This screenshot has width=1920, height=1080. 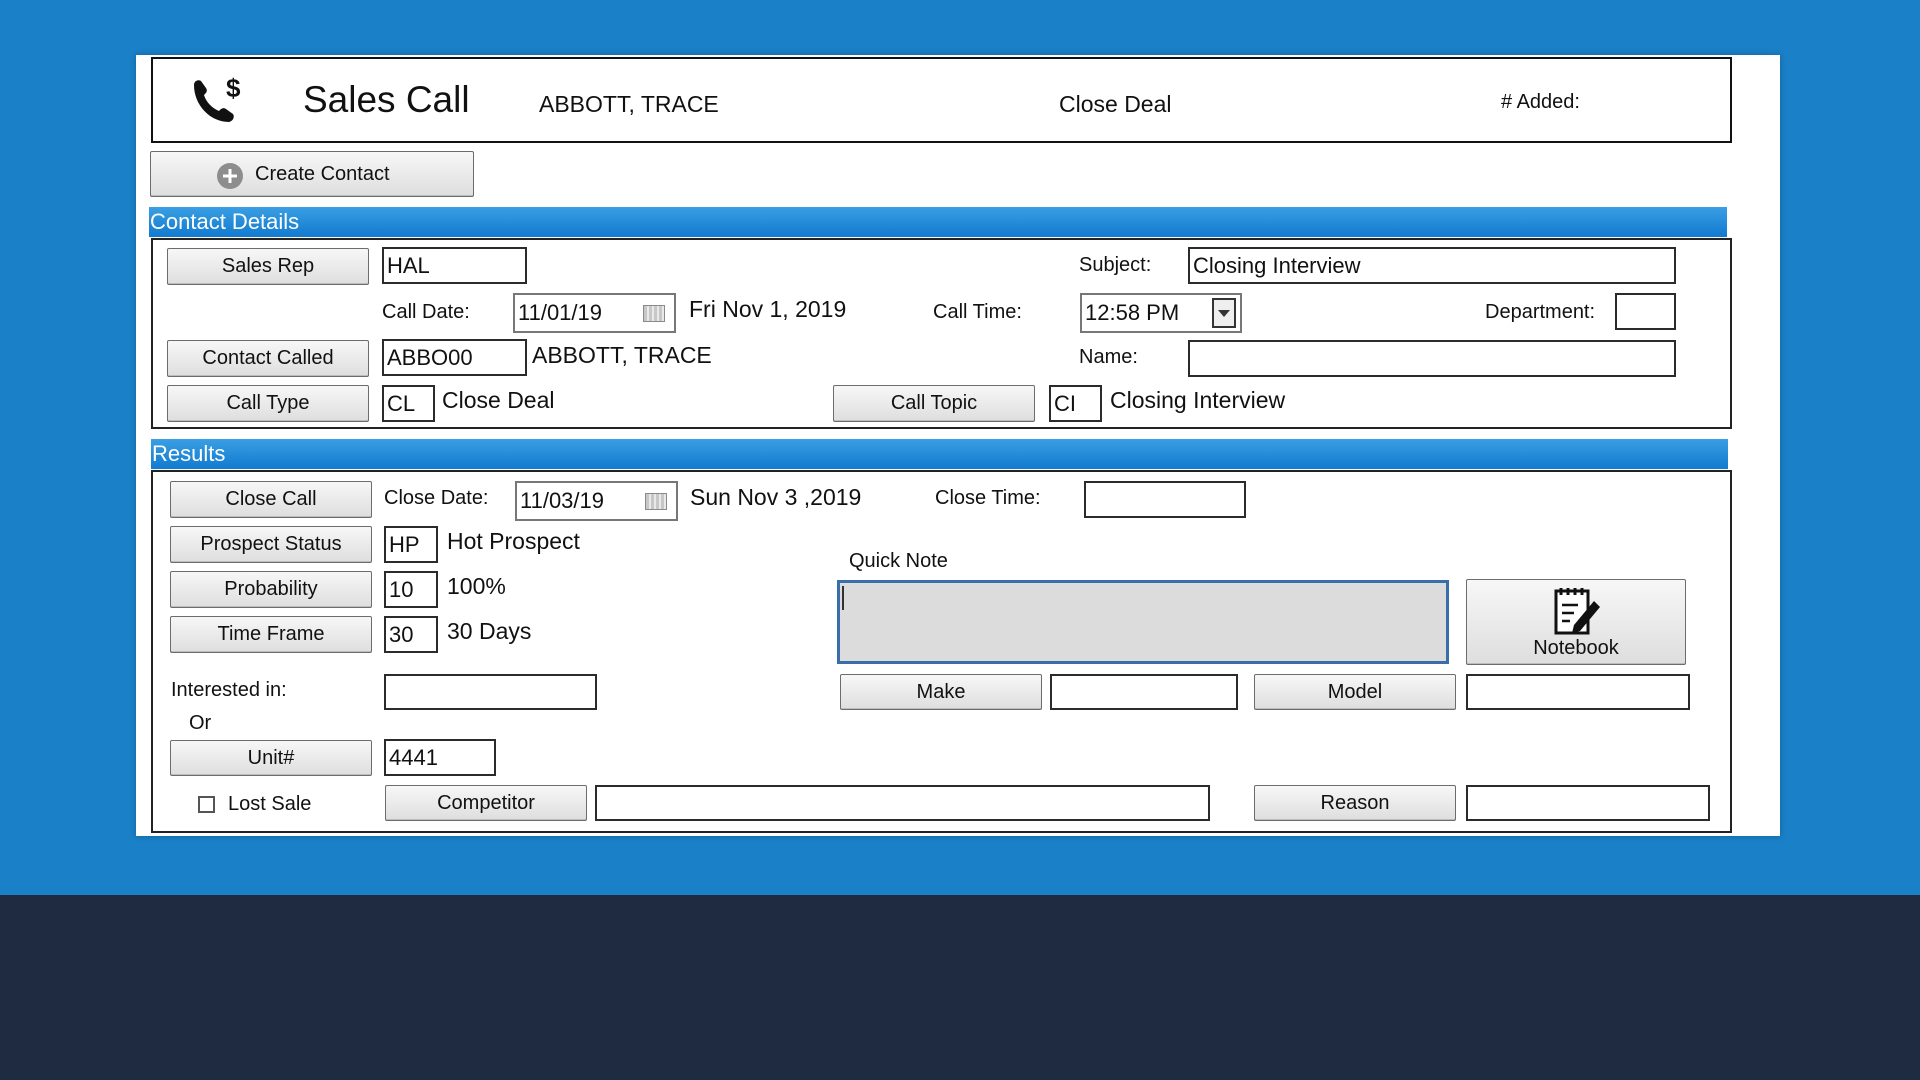 I want to click on close-date-label: Close Date:, so click(x=436, y=498).